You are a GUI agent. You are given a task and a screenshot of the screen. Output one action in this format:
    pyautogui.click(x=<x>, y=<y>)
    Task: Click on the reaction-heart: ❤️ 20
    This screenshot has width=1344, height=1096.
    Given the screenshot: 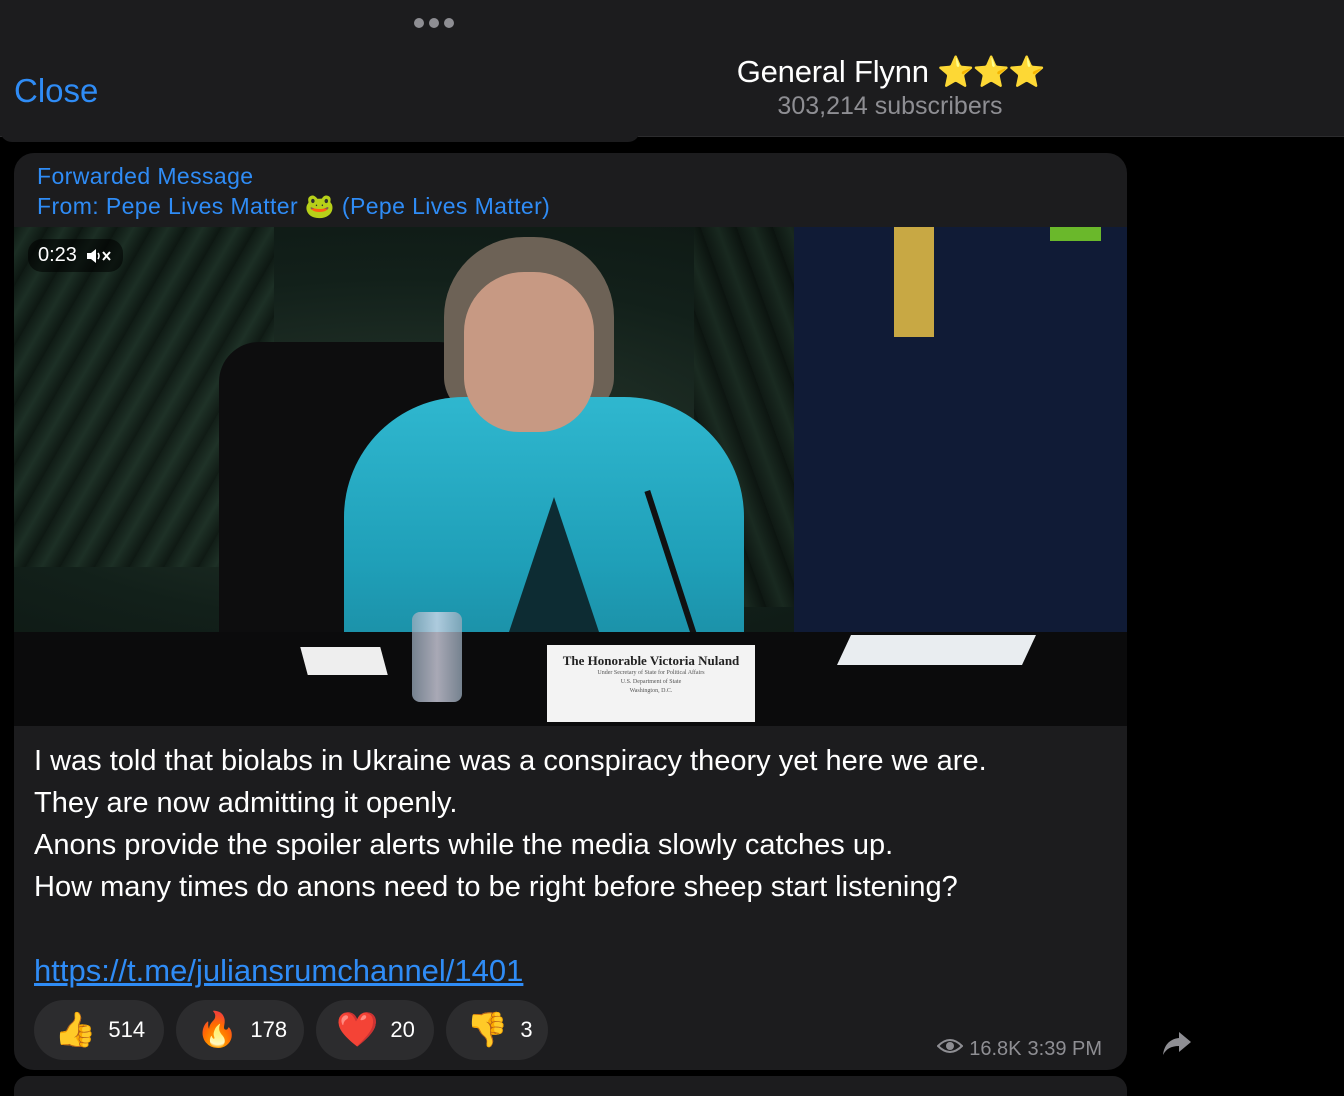 What is the action you would take?
    pyautogui.click(x=375, y=1030)
    